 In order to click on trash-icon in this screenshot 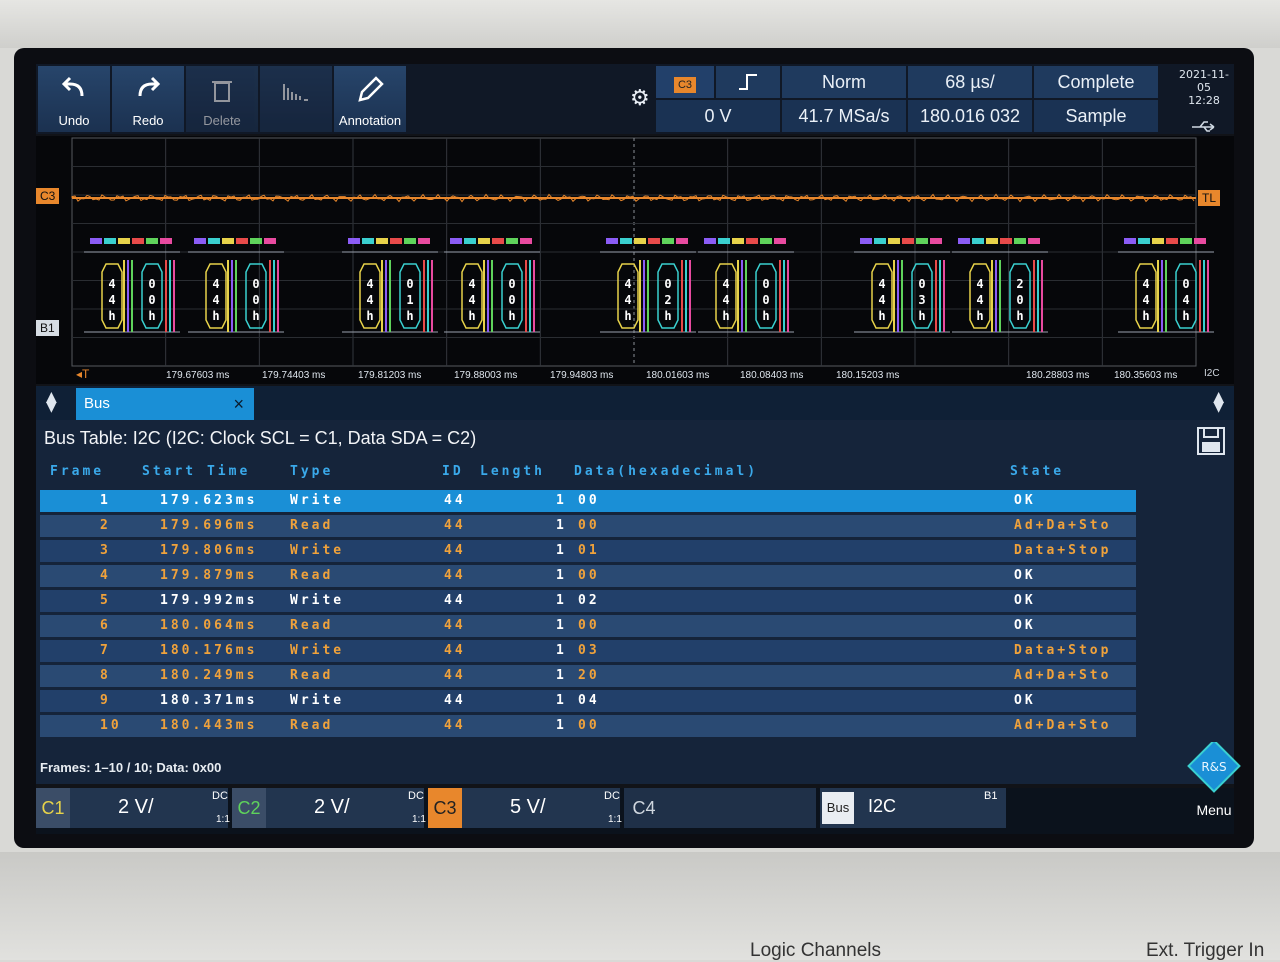, I will do `click(222, 91)`.